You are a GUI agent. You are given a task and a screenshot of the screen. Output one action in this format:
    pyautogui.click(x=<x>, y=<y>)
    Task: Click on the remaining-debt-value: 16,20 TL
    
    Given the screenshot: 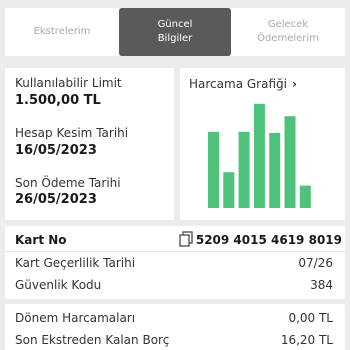 What is the action you would take?
    pyautogui.click(x=306, y=340)
    